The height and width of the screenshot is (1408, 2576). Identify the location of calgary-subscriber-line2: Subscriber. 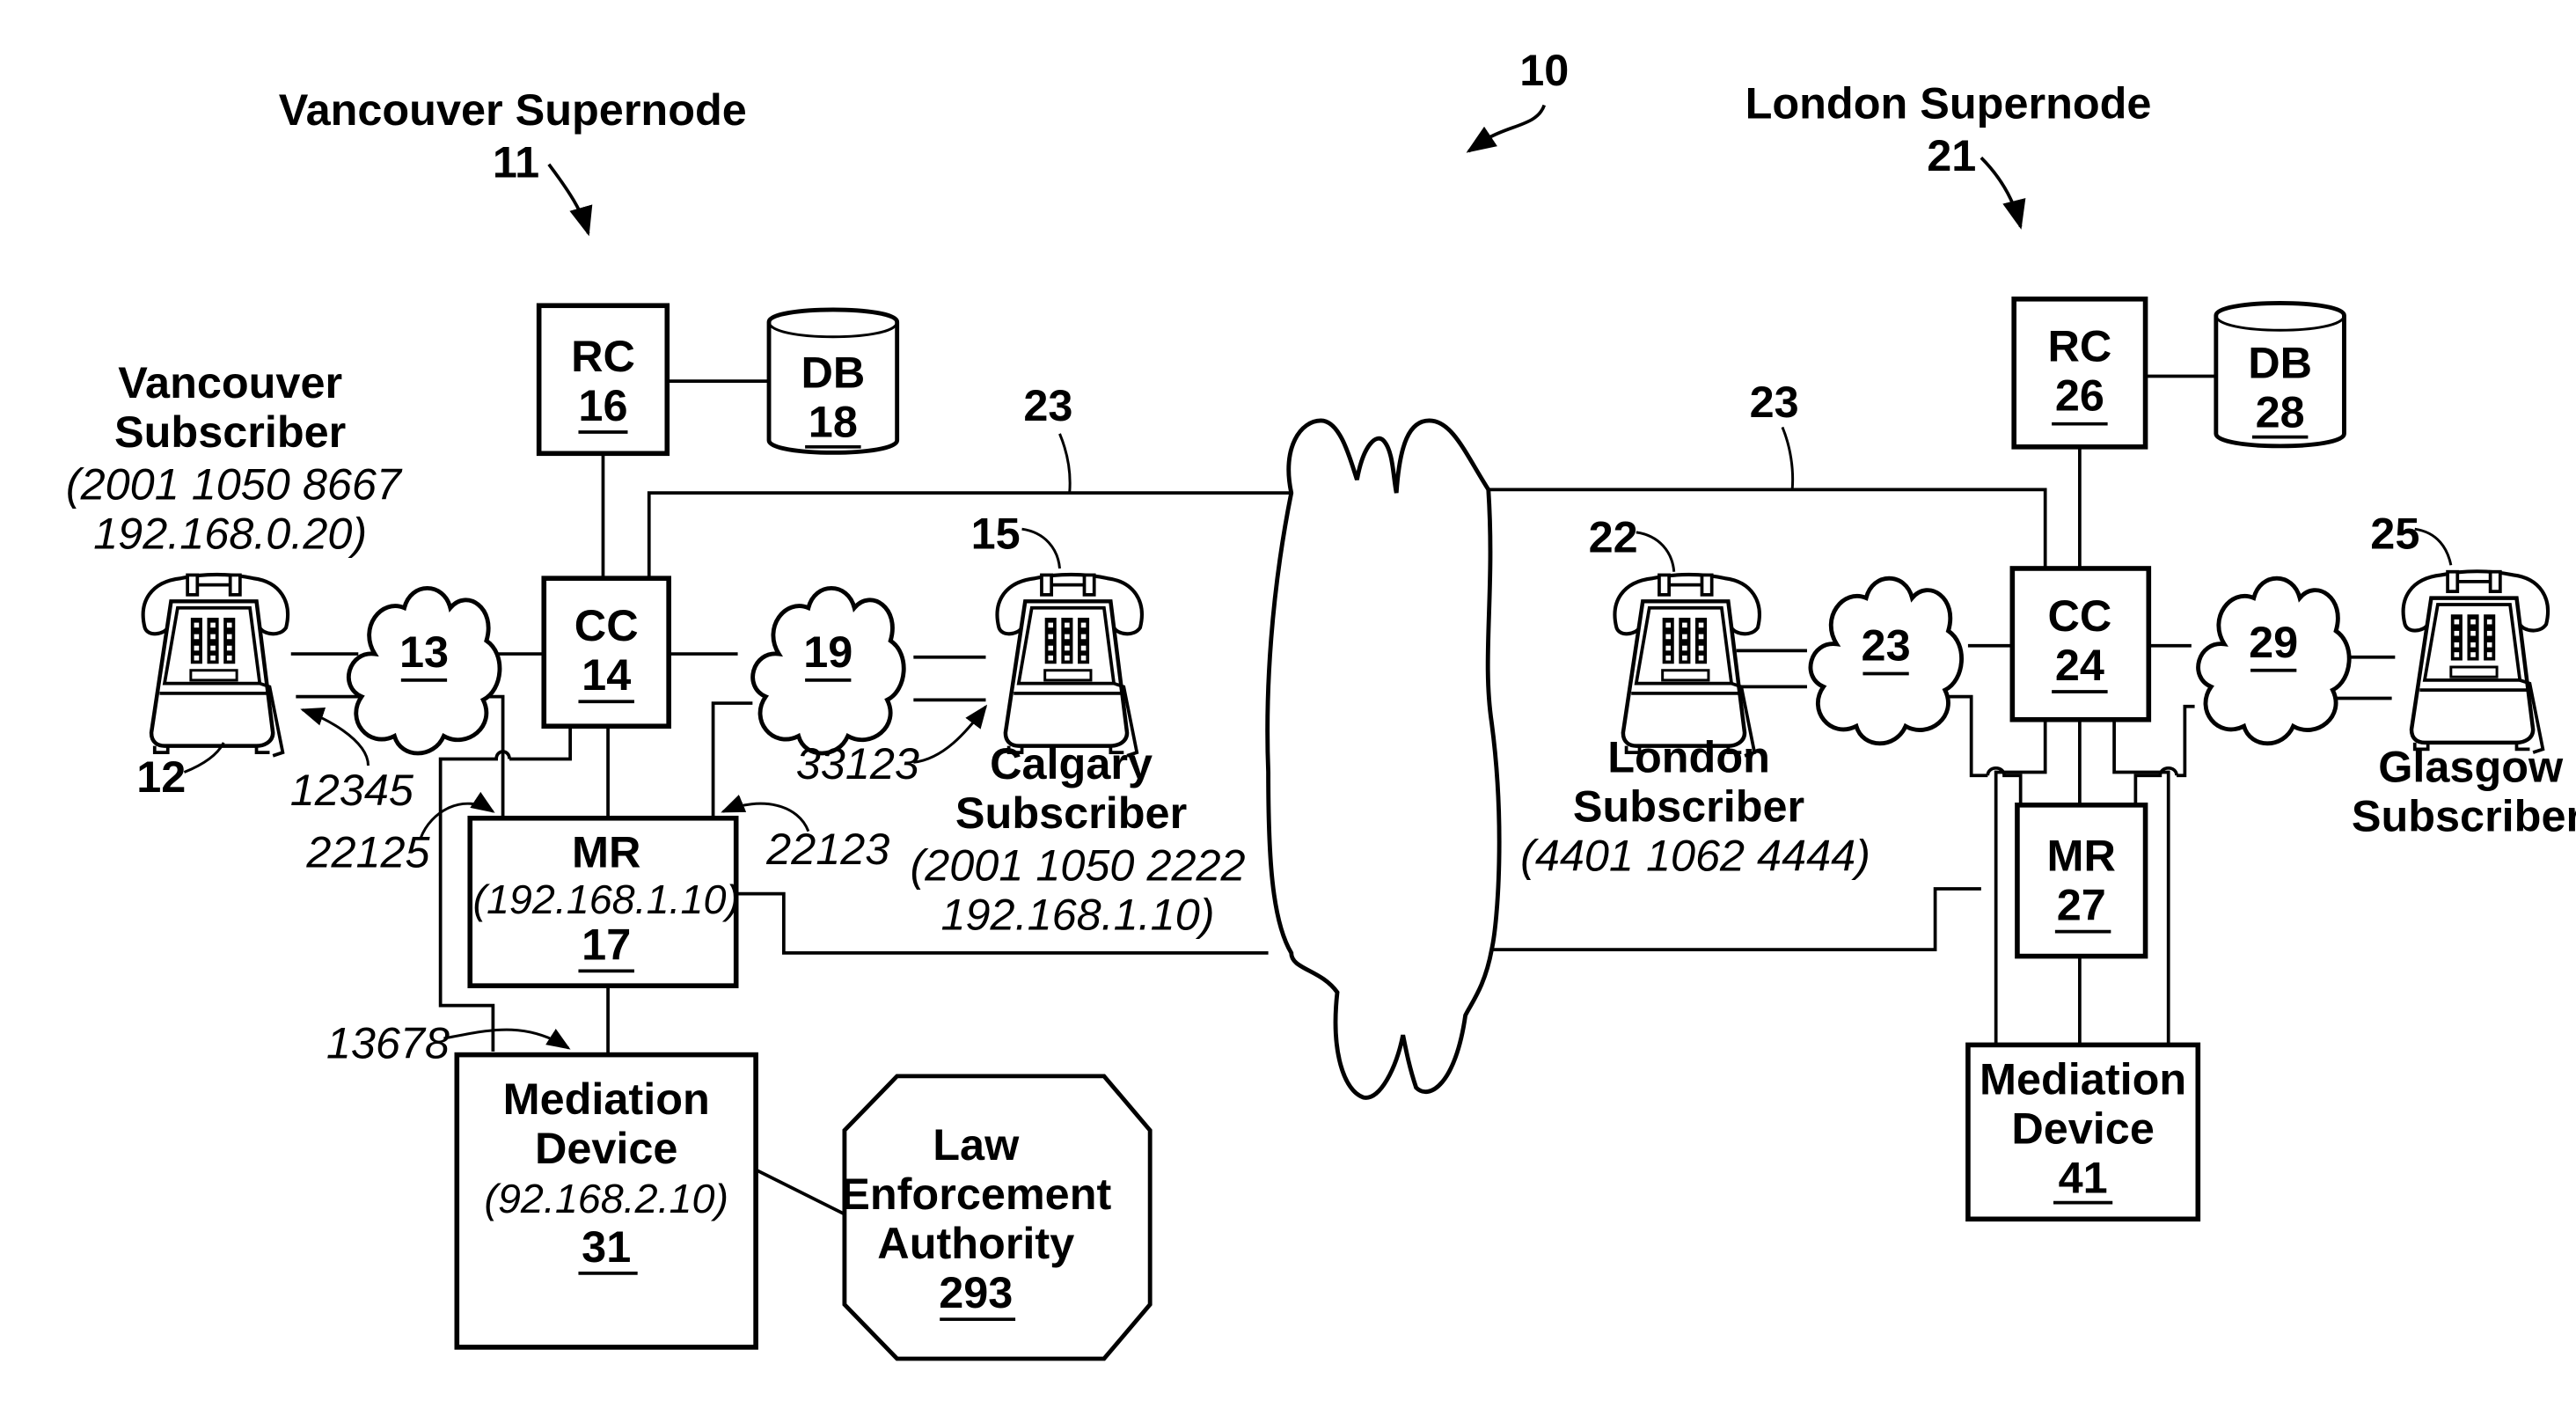
(1071, 813).